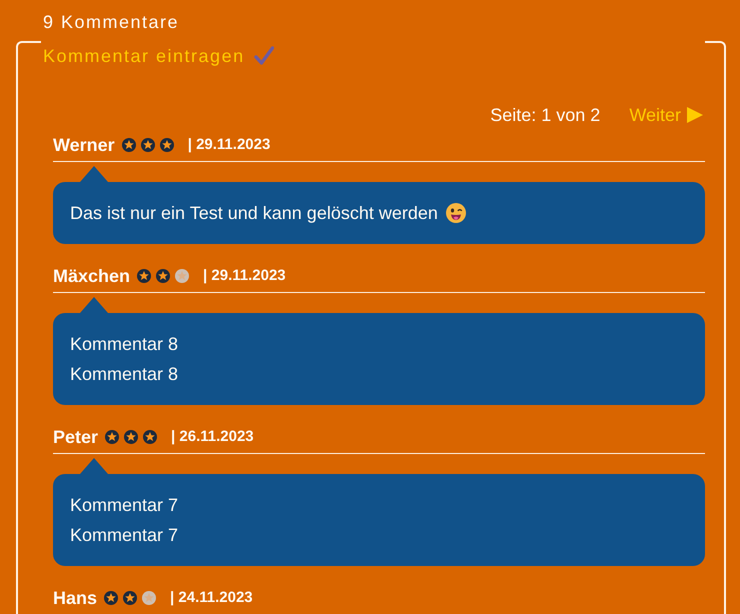  Describe the element at coordinates (695, 115) in the screenshot. I see `triangle-right-icon` at that location.